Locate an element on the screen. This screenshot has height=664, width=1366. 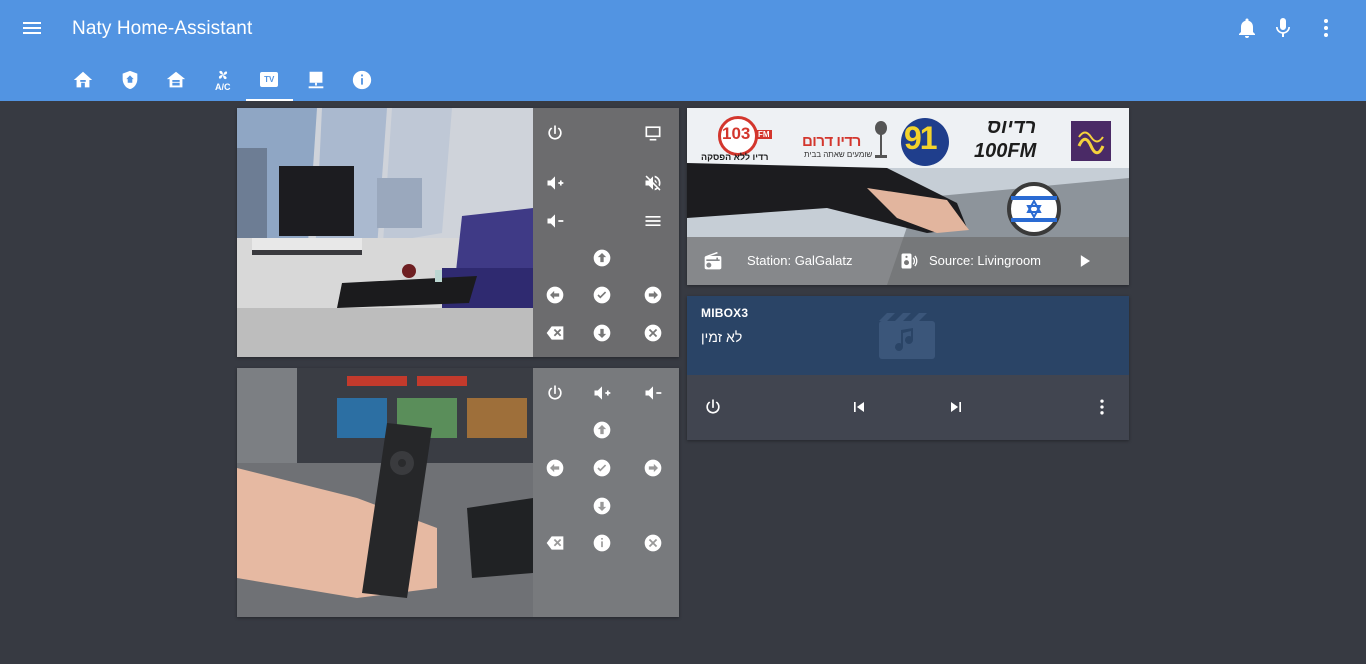
tab-home is located at coordinates (83, 79).